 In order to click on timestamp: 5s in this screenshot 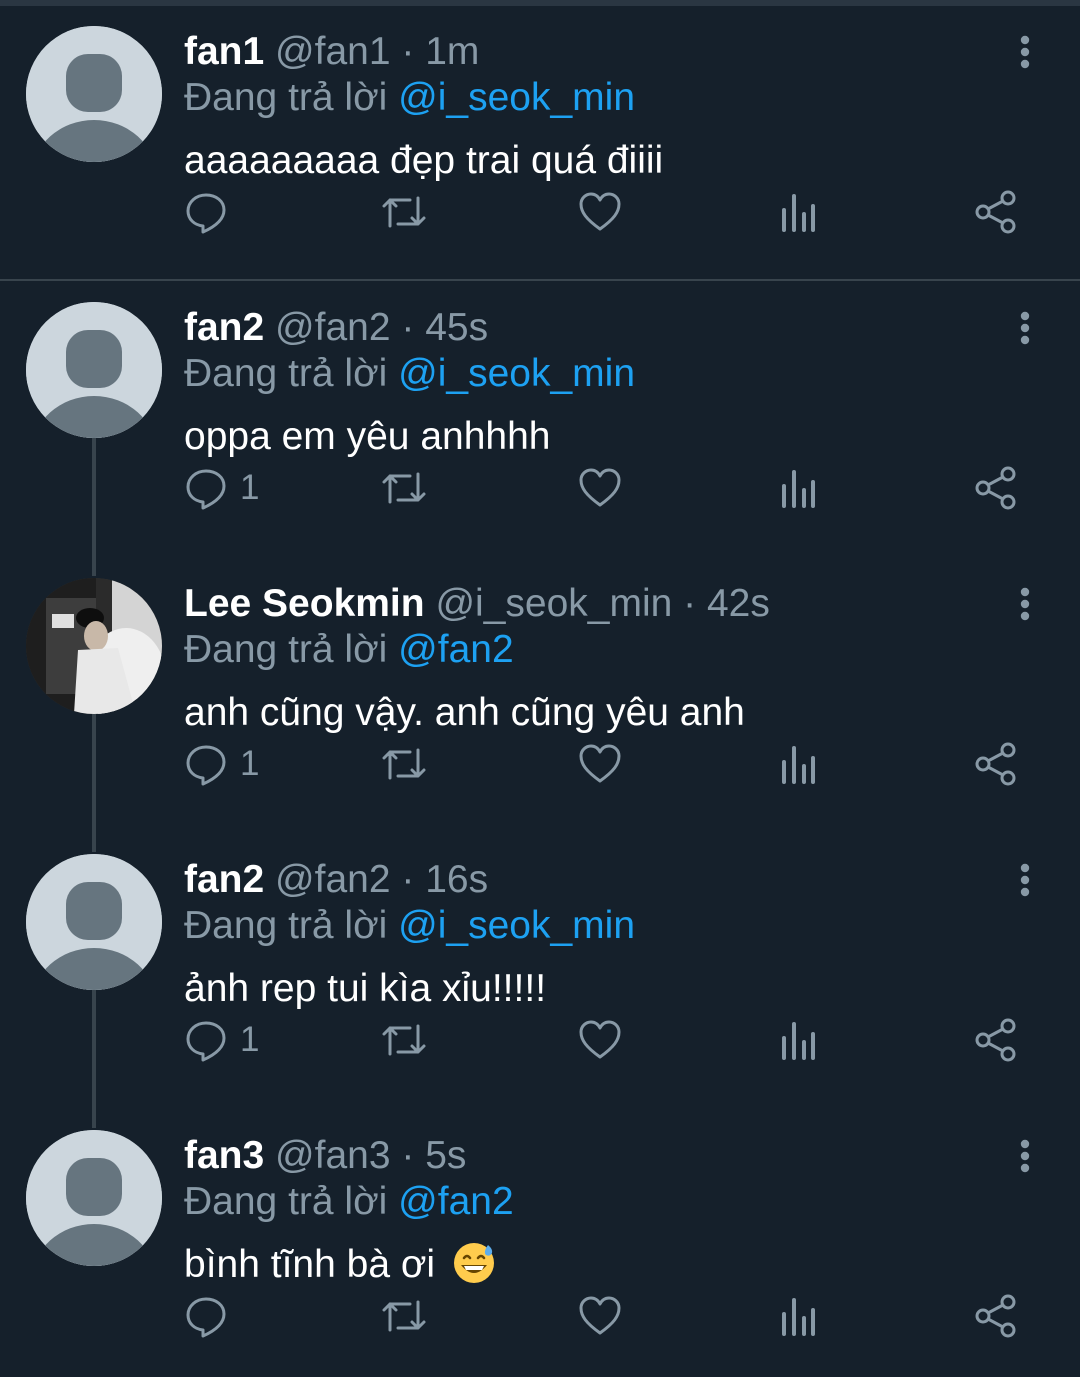, I will do `click(445, 1155)`.